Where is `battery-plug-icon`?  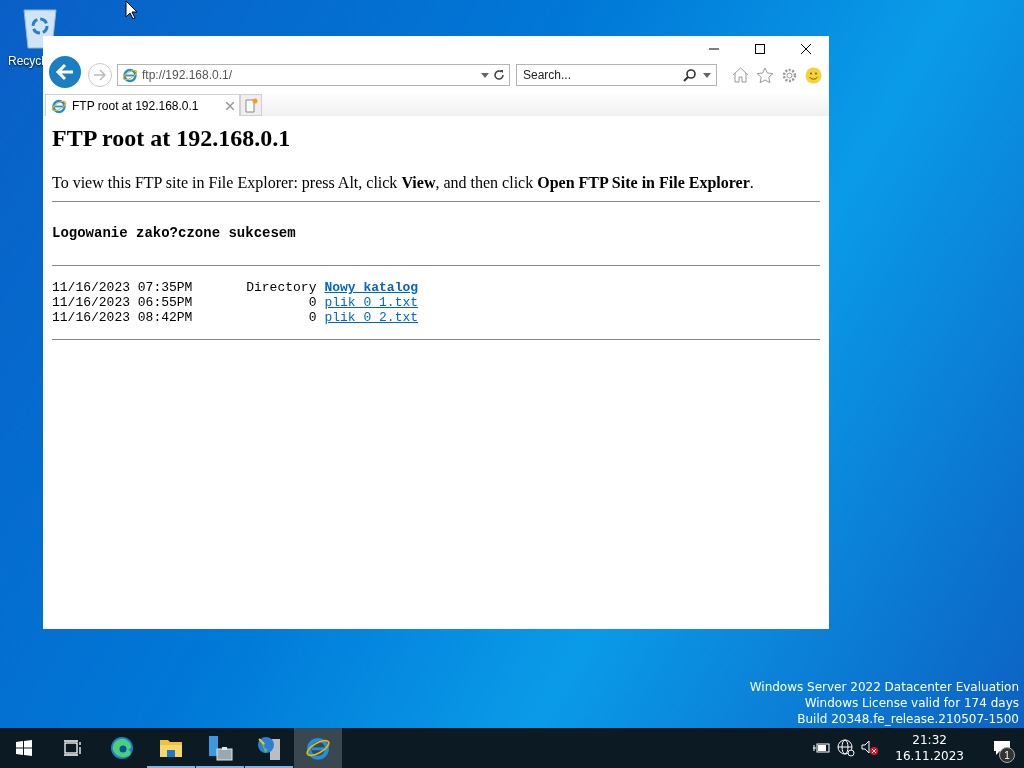 battery-plug-icon is located at coordinates (822, 748).